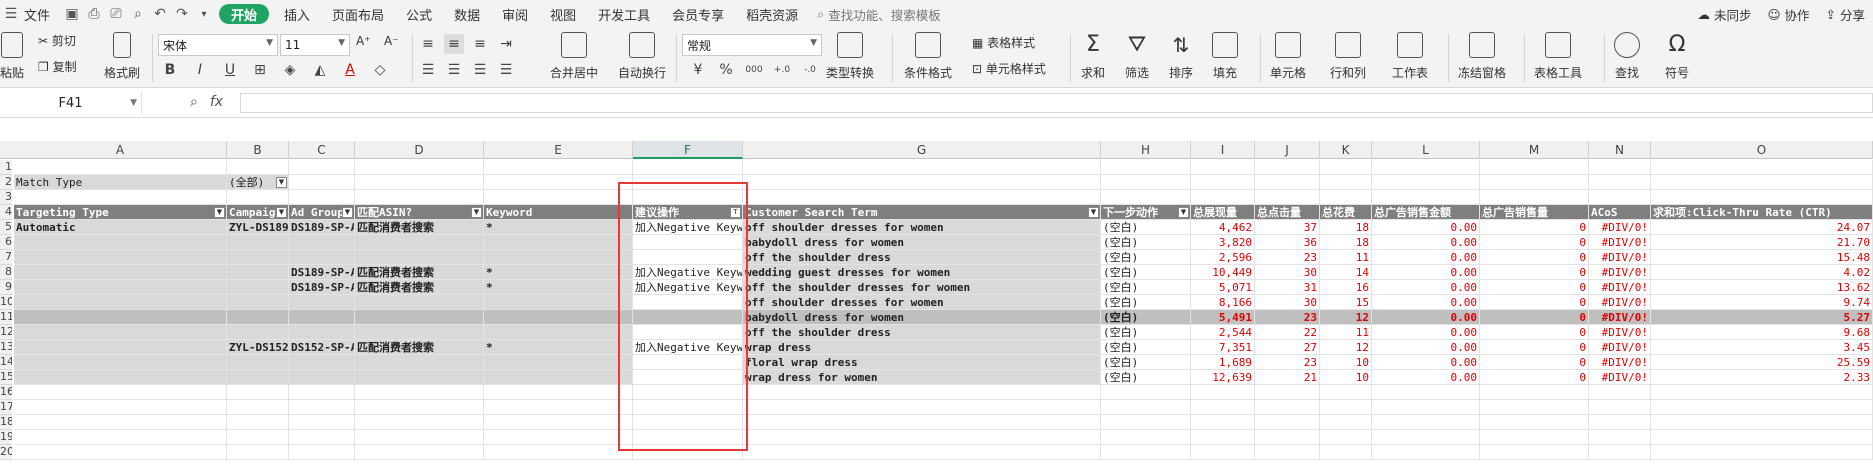 This screenshot has width=1873, height=466. I want to click on data-cell-F: 加入Negative Keyword, so click(688, 227).